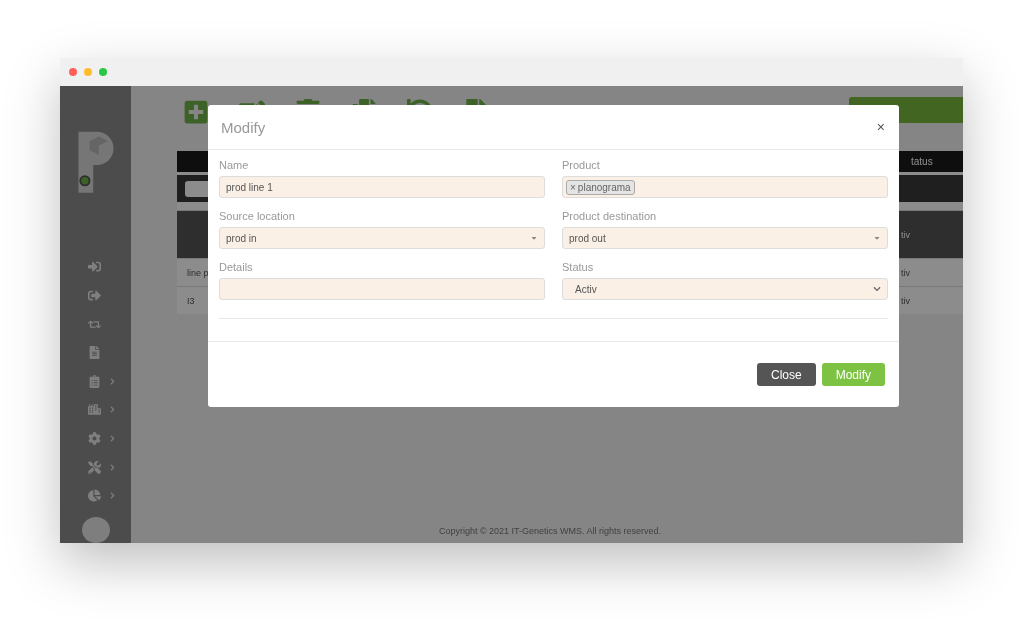 The width and height of the screenshot is (1024, 637). I want to click on field-label: Product, so click(581, 165).